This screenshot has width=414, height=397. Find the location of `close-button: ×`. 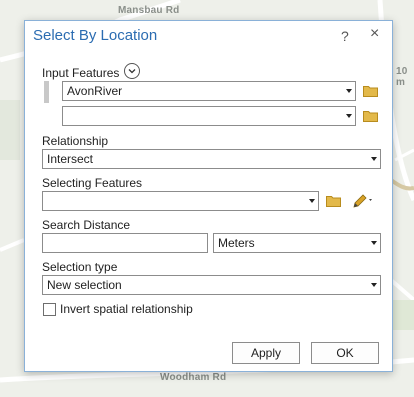

close-button: × is located at coordinates (374, 34).